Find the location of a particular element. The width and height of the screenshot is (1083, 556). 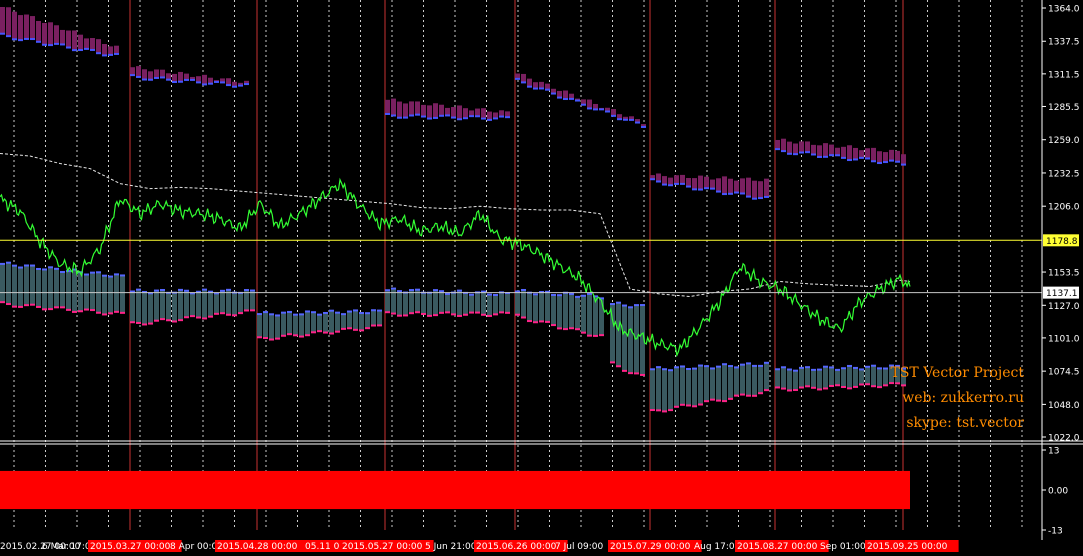

price-tick-label: 1022.0 is located at coordinates (1064, 439).